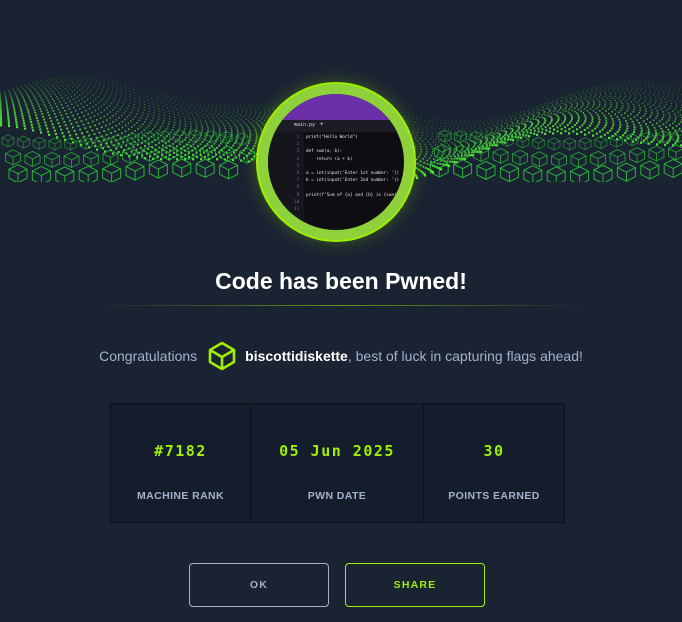 This screenshot has height=622, width=682. Describe the element at coordinates (222, 356) in the screenshot. I see `cube-icon` at that location.